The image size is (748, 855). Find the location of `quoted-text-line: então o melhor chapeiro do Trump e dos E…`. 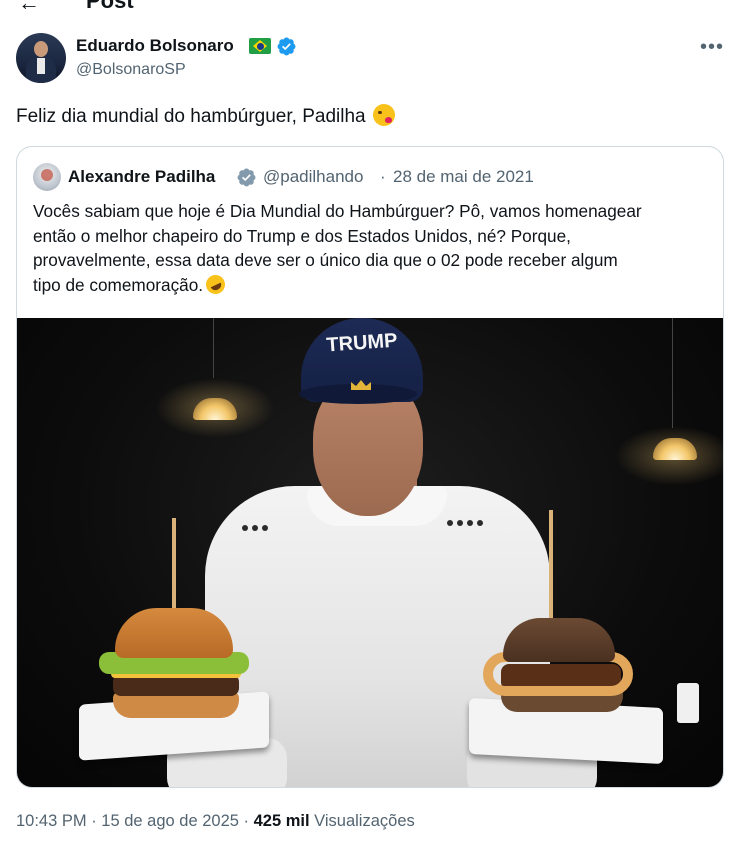

quoted-text-line: então o melhor chapeiro do Trump e dos E… is located at coordinates (302, 235).